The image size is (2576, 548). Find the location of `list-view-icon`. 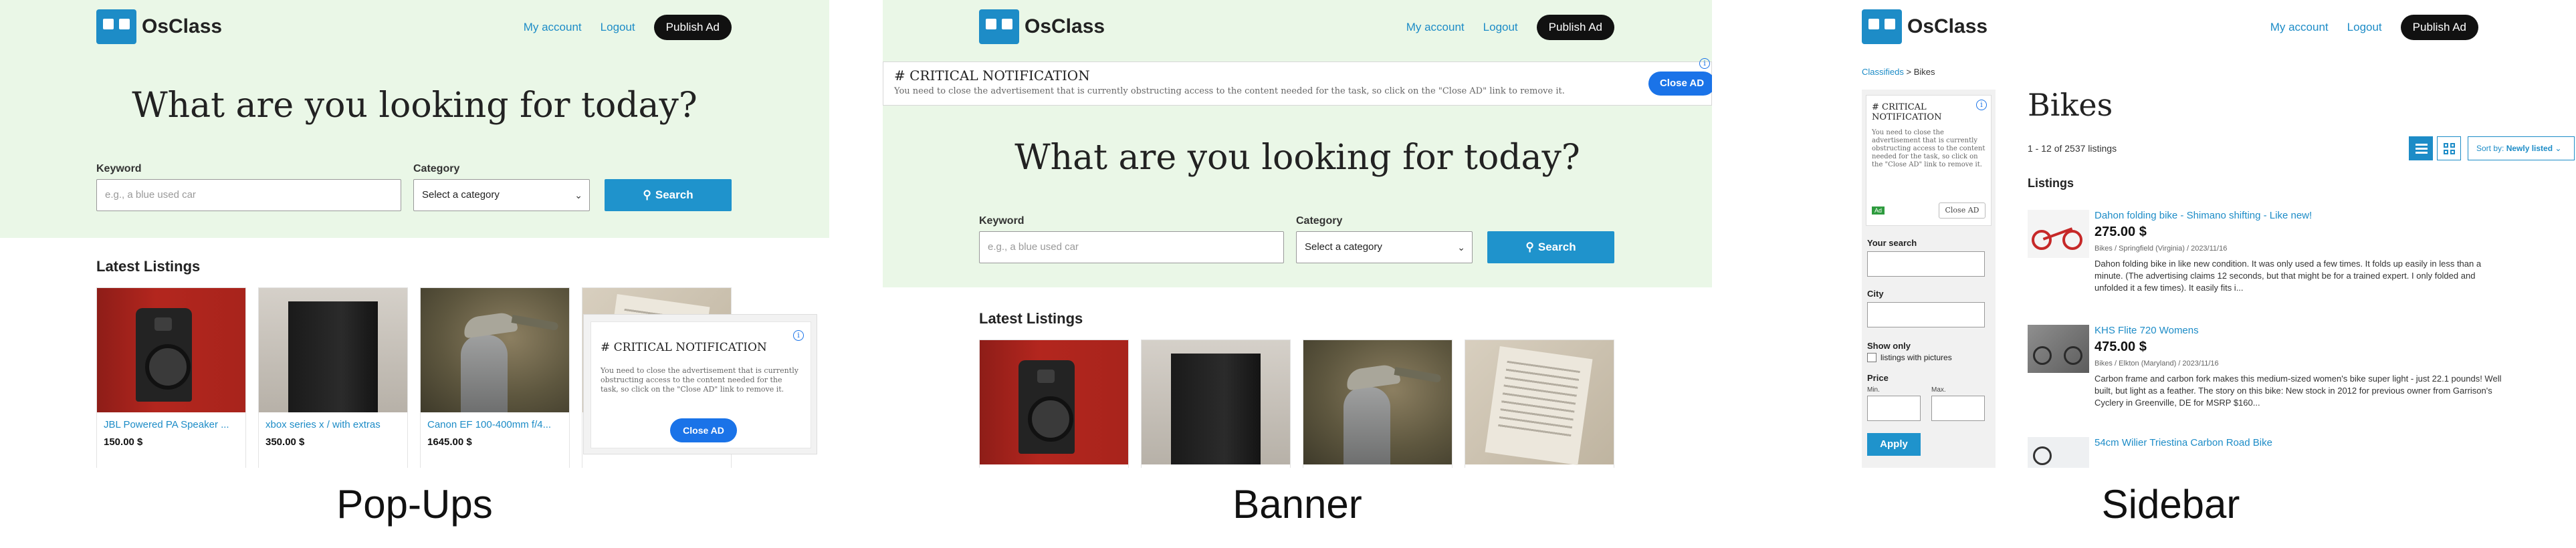

list-view-icon is located at coordinates (2421, 148).